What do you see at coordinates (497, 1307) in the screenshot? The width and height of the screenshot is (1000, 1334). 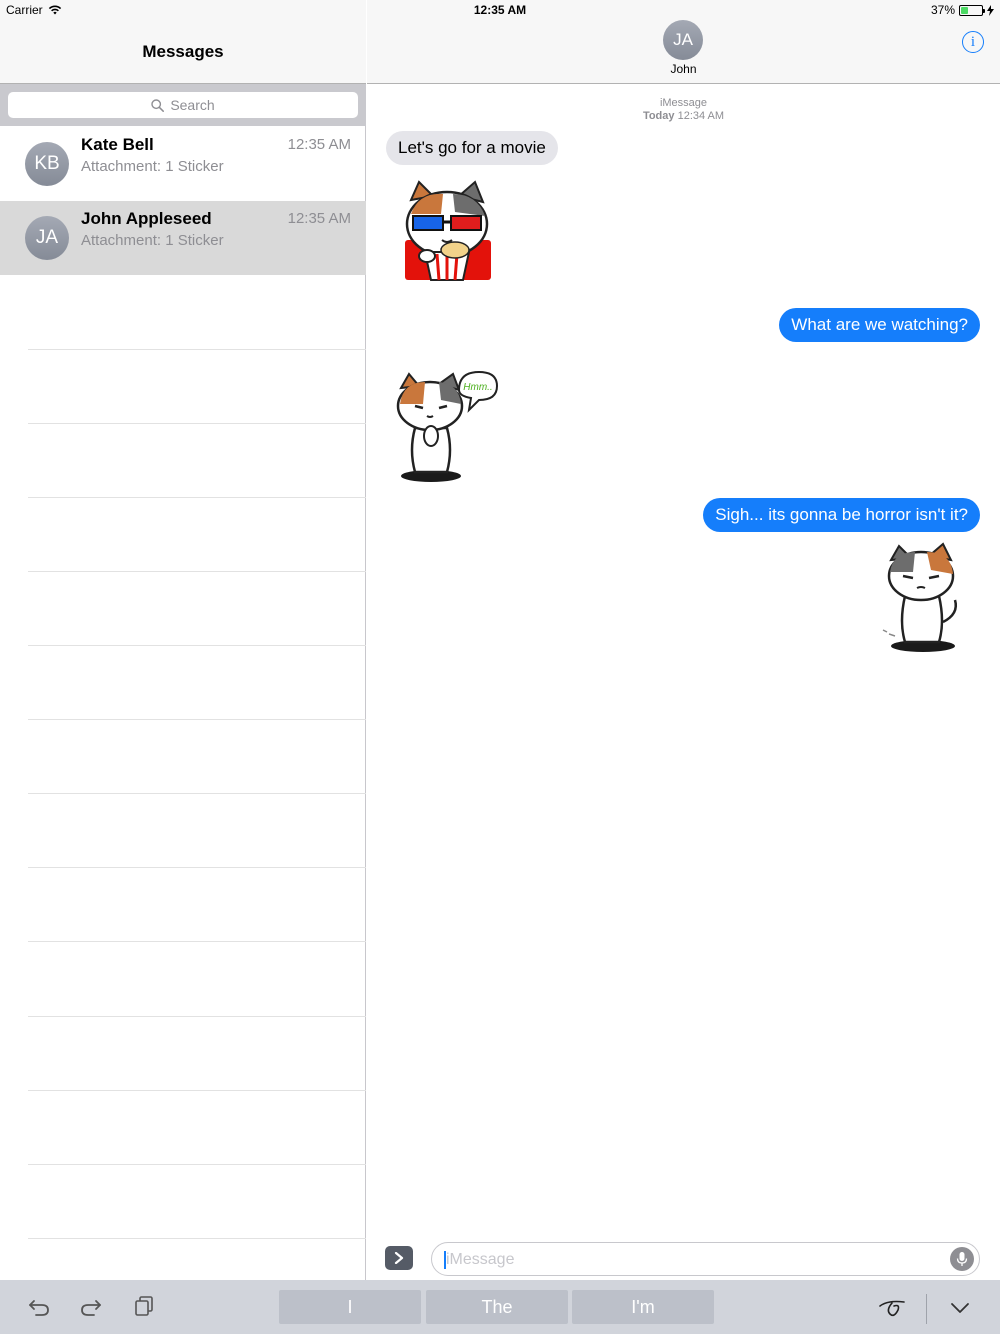 I see `suggestion-button: The` at bounding box center [497, 1307].